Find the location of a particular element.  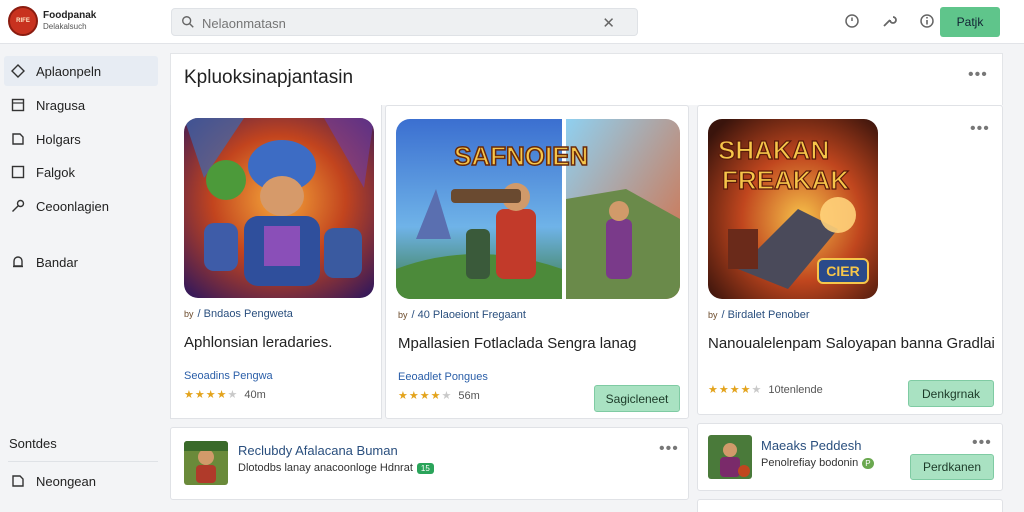

app-subtitle-text: Dlotodbs lanay anacoonloge Hdnrat is located at coordinates (325, 468).